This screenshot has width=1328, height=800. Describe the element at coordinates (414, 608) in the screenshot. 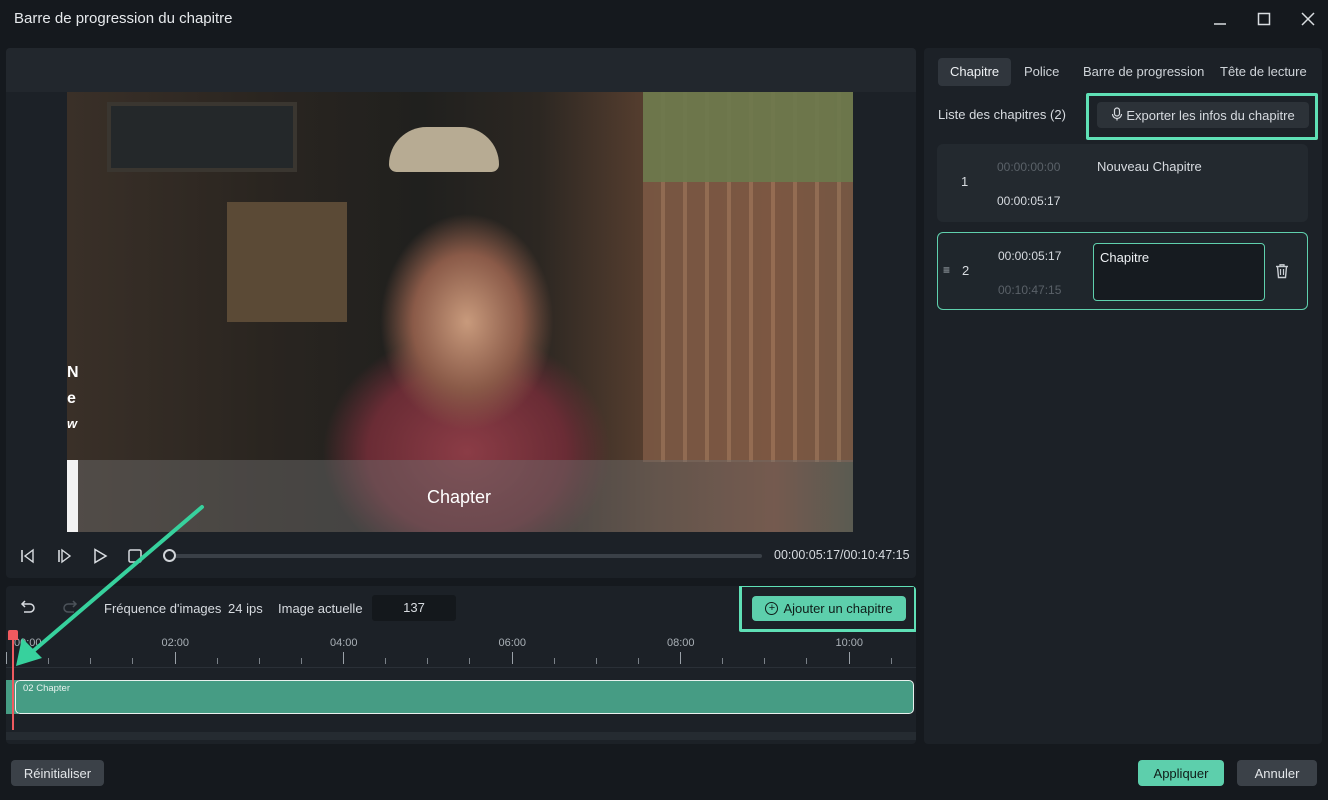

I see `current-frame-input: 137` at that location.